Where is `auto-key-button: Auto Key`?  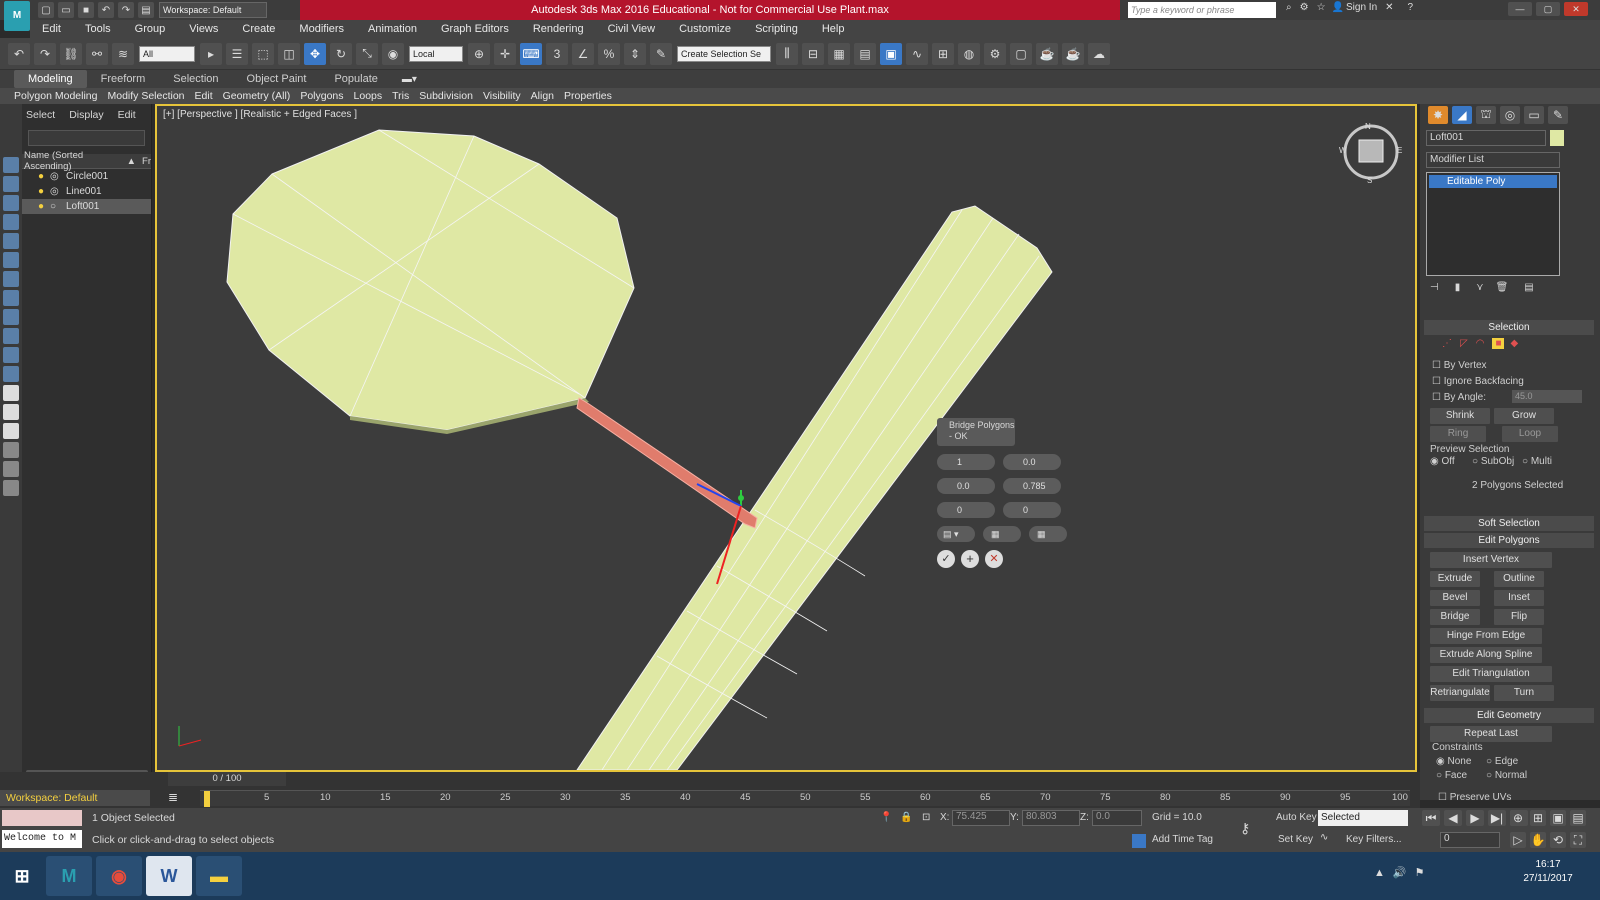 auto-key-button: Auto Key is located at coordinates (1296, 817).